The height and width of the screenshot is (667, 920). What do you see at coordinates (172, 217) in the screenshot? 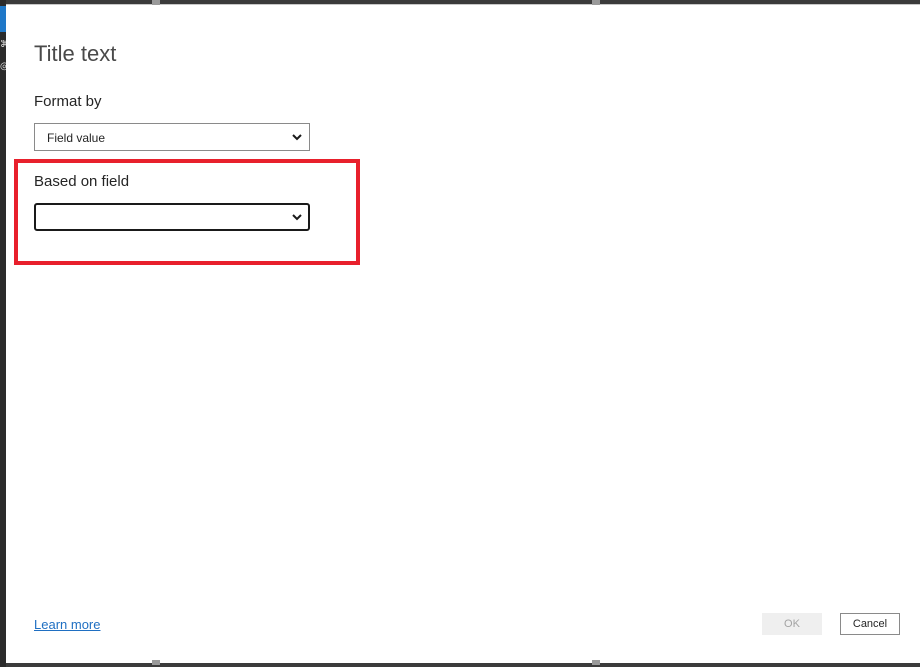
I see `based-on-field-select` at bounding box center [172, 217].